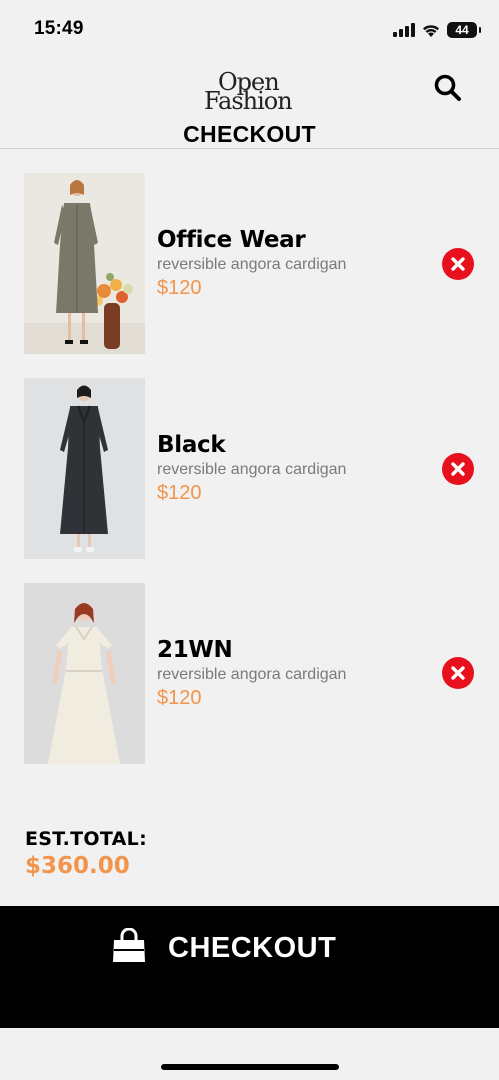  I want to click on home-indicator, so click(250, 1067).